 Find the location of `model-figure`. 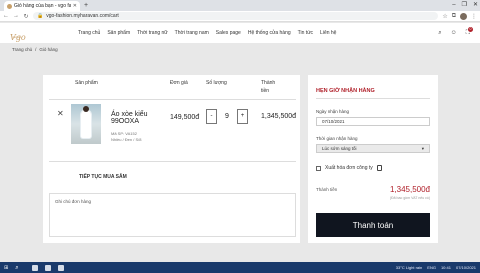

model-figure is located at coordinates (86, 124).